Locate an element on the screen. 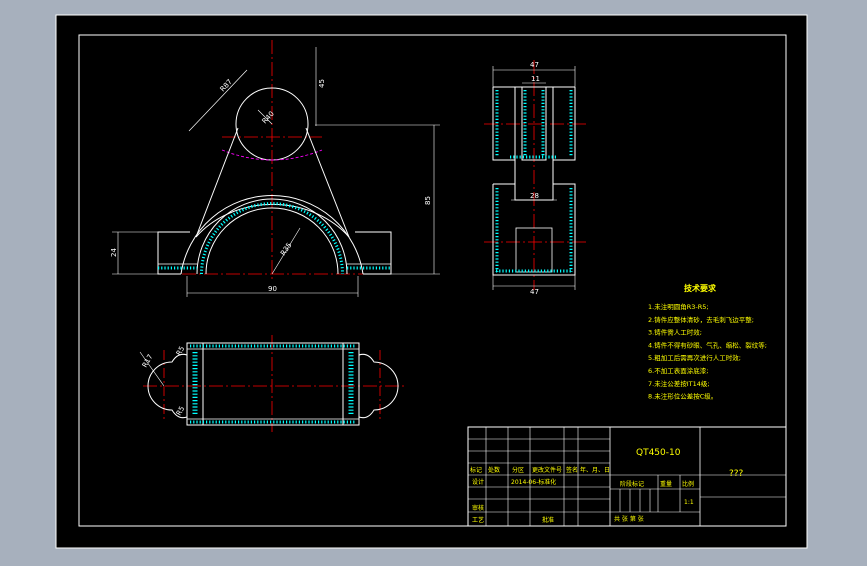  dim-45: 45 is located at coordinates (322, 83).